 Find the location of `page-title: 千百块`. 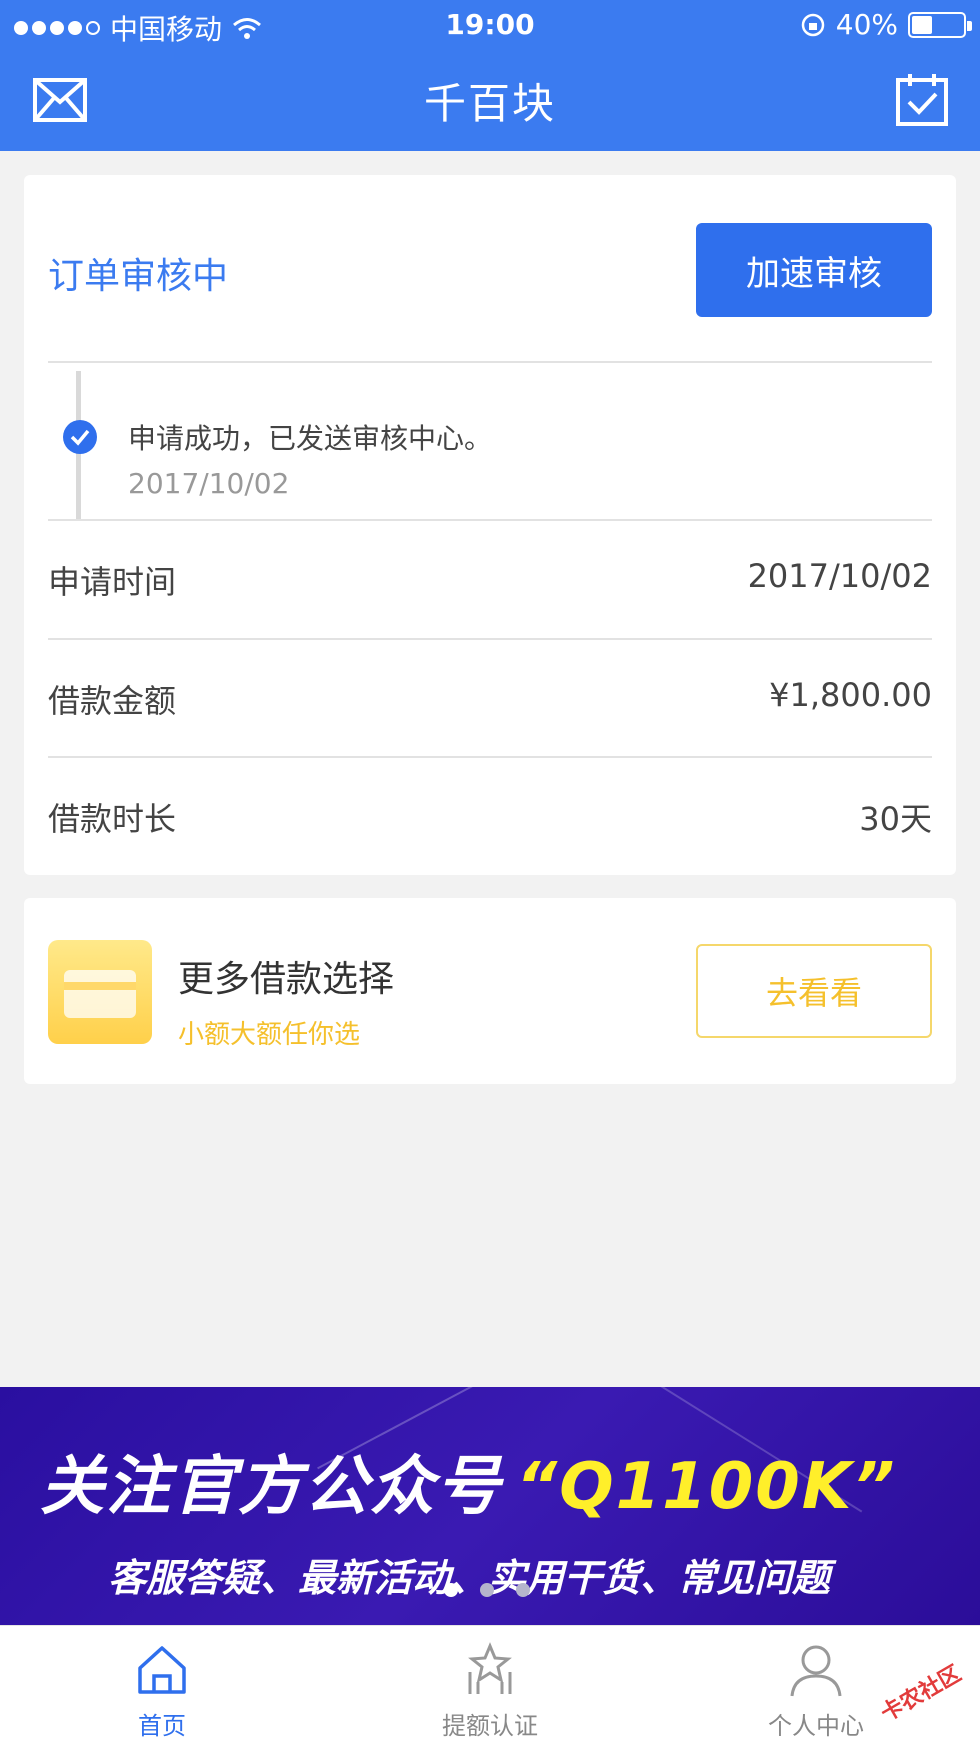

page-title: 千百块 is located at coordinates (489, 103).